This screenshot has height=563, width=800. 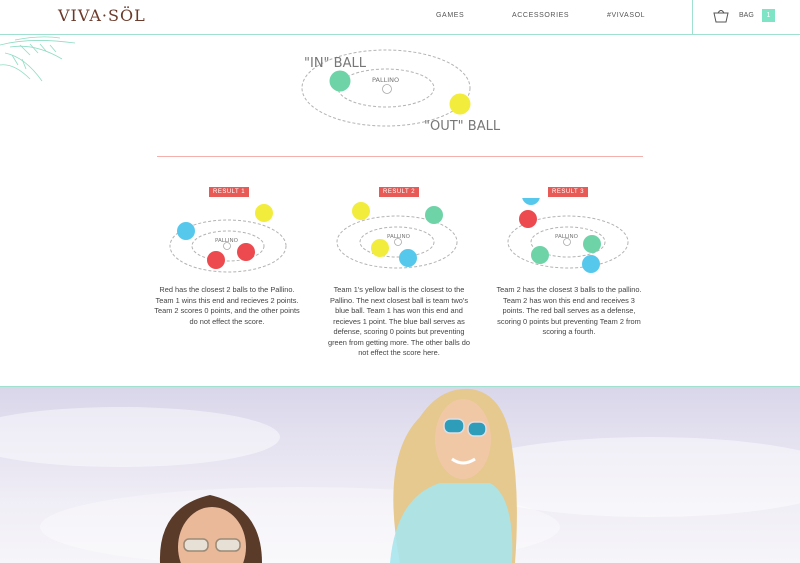 What do you see at coordinates (387, 89) in the screenshot?
I see `pallino-ball` at bounding box center [387, 89].